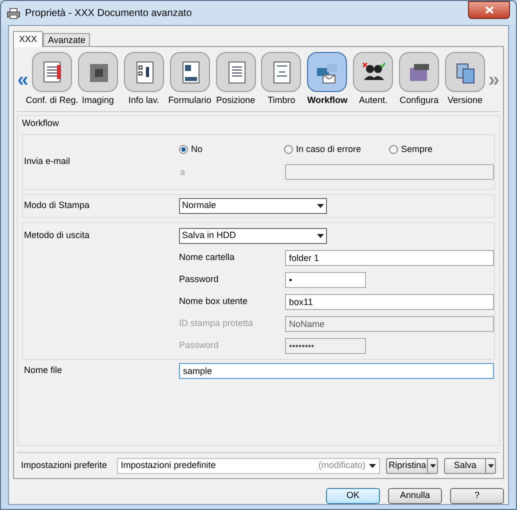 This screenshot has width=517, height=510. Describe the element at coordinates (57, 235) in the screenshot. I see `field-label: Metodo di uscita` at that location.